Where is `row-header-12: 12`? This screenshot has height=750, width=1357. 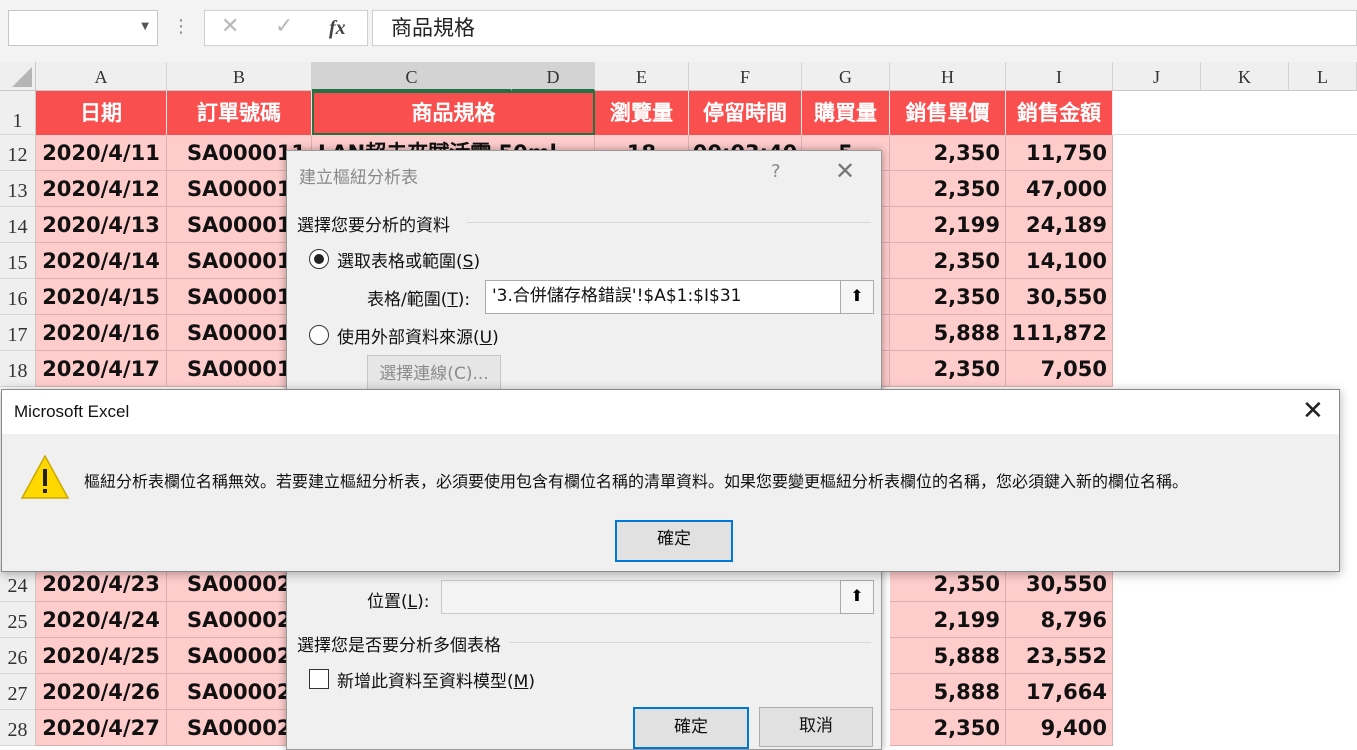
row-header-12: 12 is located at coordinates (18, 153).